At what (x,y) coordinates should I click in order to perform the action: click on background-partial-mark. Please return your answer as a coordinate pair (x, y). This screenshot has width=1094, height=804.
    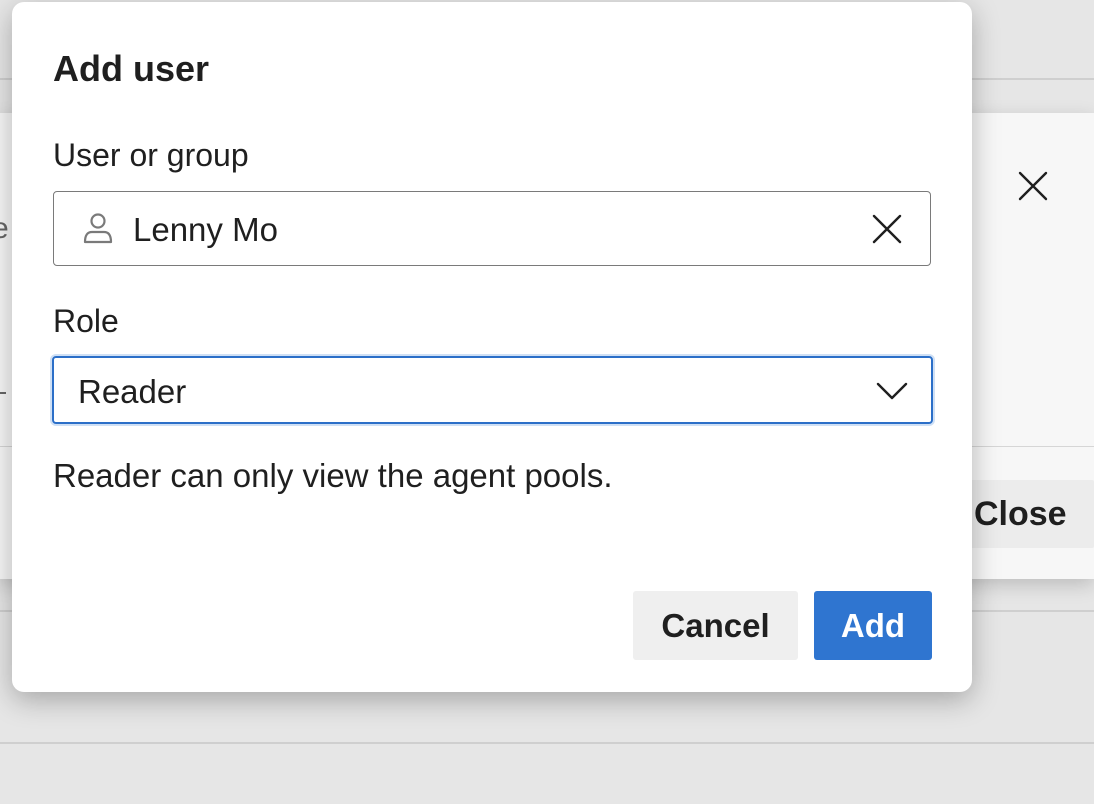
    Looking at the image, I should click on (3, 393).